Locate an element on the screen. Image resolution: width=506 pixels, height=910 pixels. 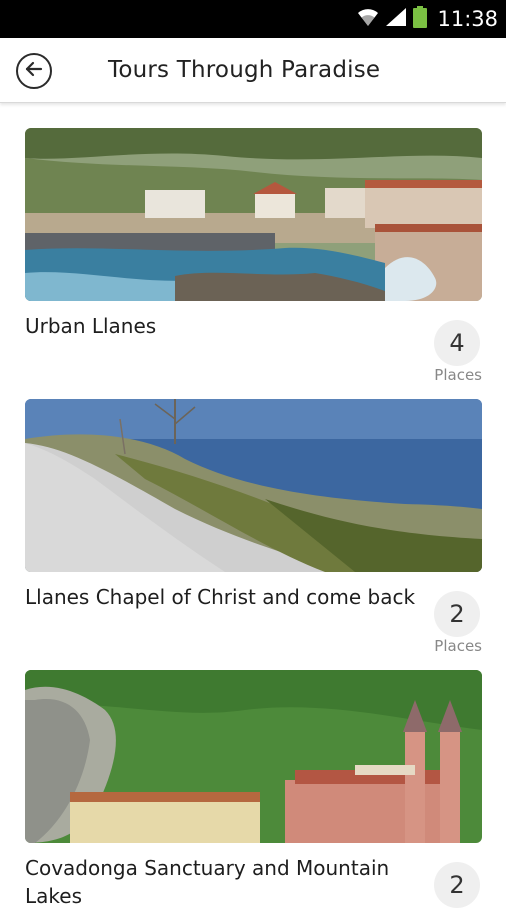
app-bar: Tours Through Paradise is located at coordinates (253, 70).